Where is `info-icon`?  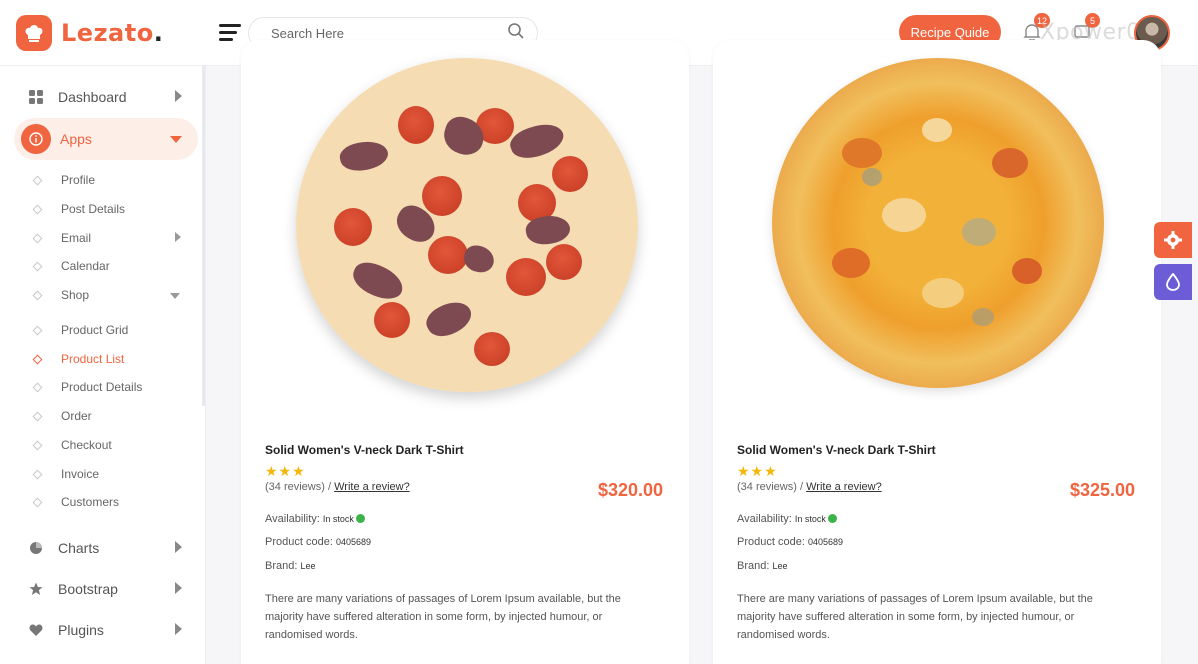
info-icon is located at coordinates (36, 139).